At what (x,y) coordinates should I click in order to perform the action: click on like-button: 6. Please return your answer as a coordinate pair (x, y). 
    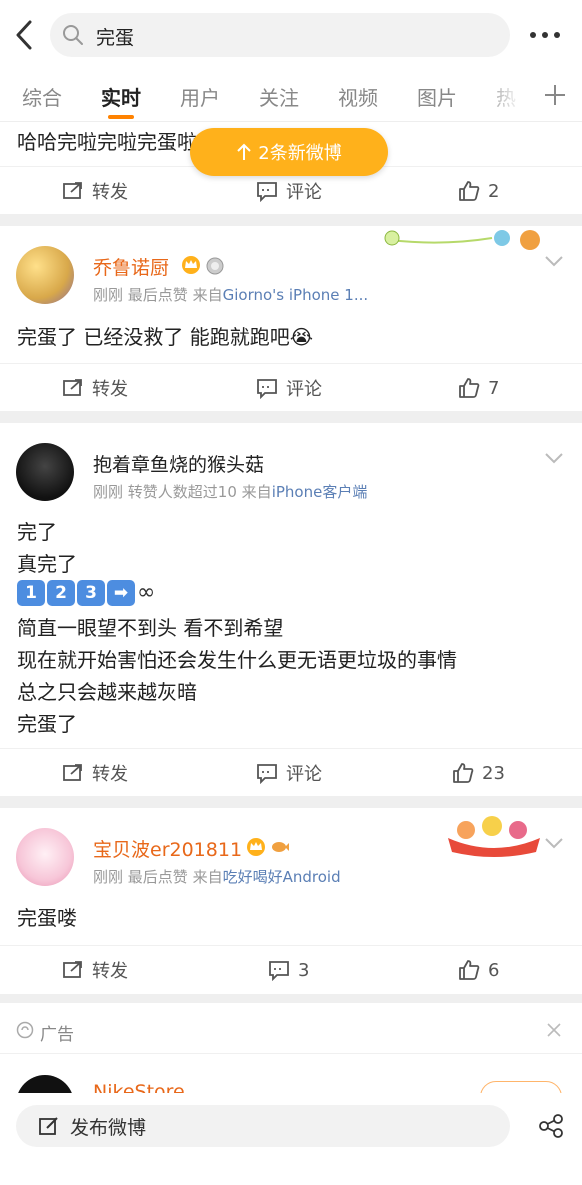
    Looking at the image, I should click on (478, 970).